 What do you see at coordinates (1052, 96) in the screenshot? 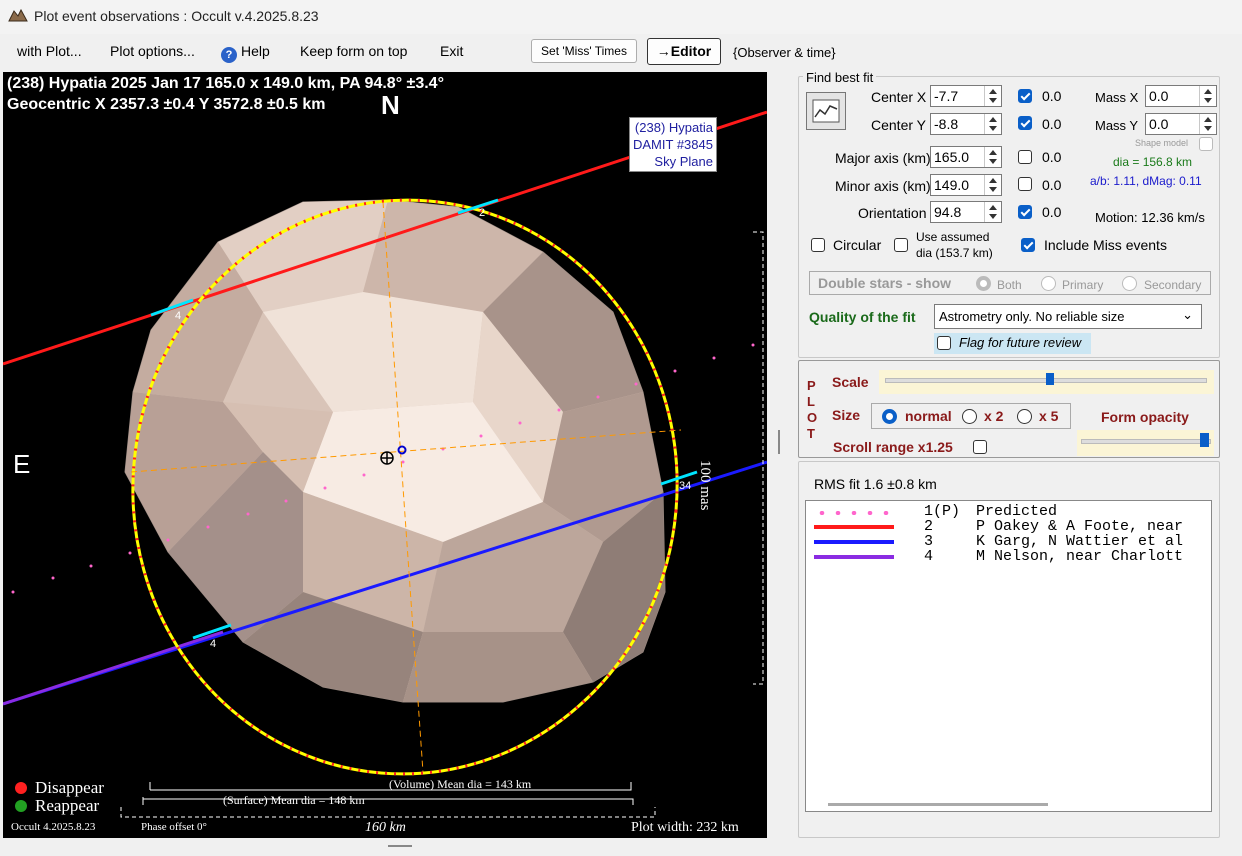
I see `center-x-uncertainty: 0.0` at bounding box center [1052, 96].